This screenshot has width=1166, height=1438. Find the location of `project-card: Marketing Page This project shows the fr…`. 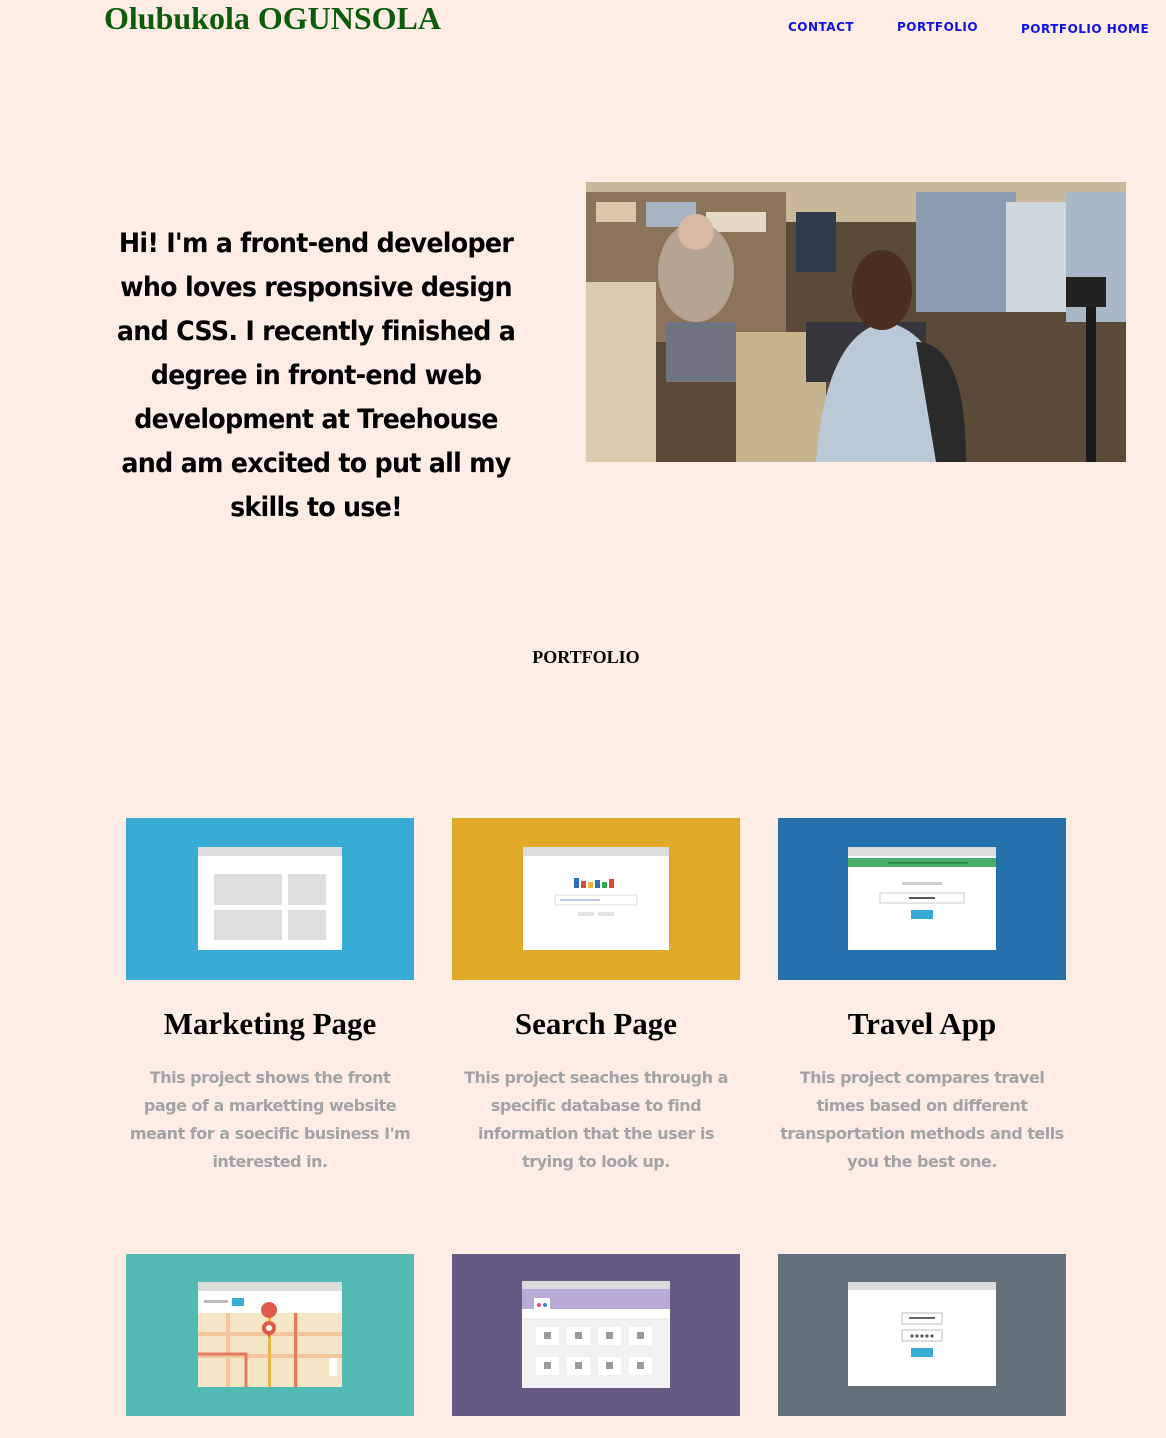

project-card: Marketing Page This project shows the fr… is located at coordinates (270, 997).